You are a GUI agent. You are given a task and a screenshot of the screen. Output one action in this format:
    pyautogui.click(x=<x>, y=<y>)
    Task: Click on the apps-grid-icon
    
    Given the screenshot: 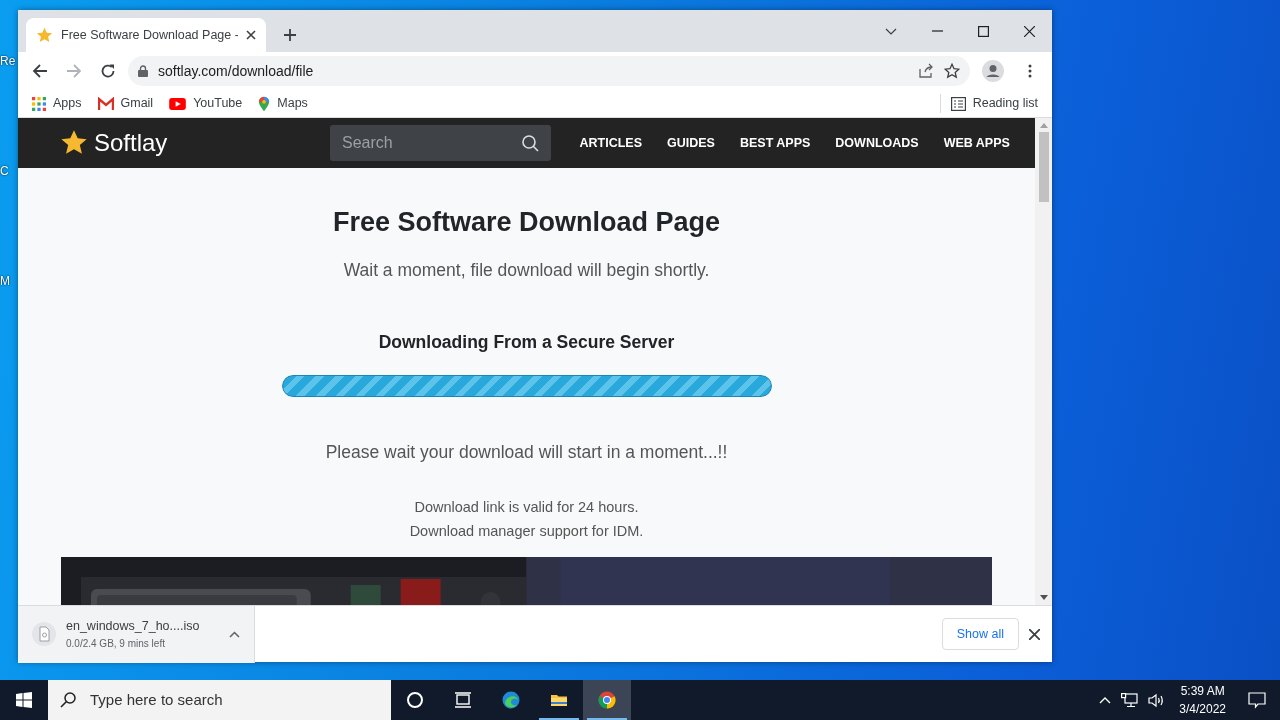 What is the action you would take?
    pyautogui.click(x=39, y=103)
    